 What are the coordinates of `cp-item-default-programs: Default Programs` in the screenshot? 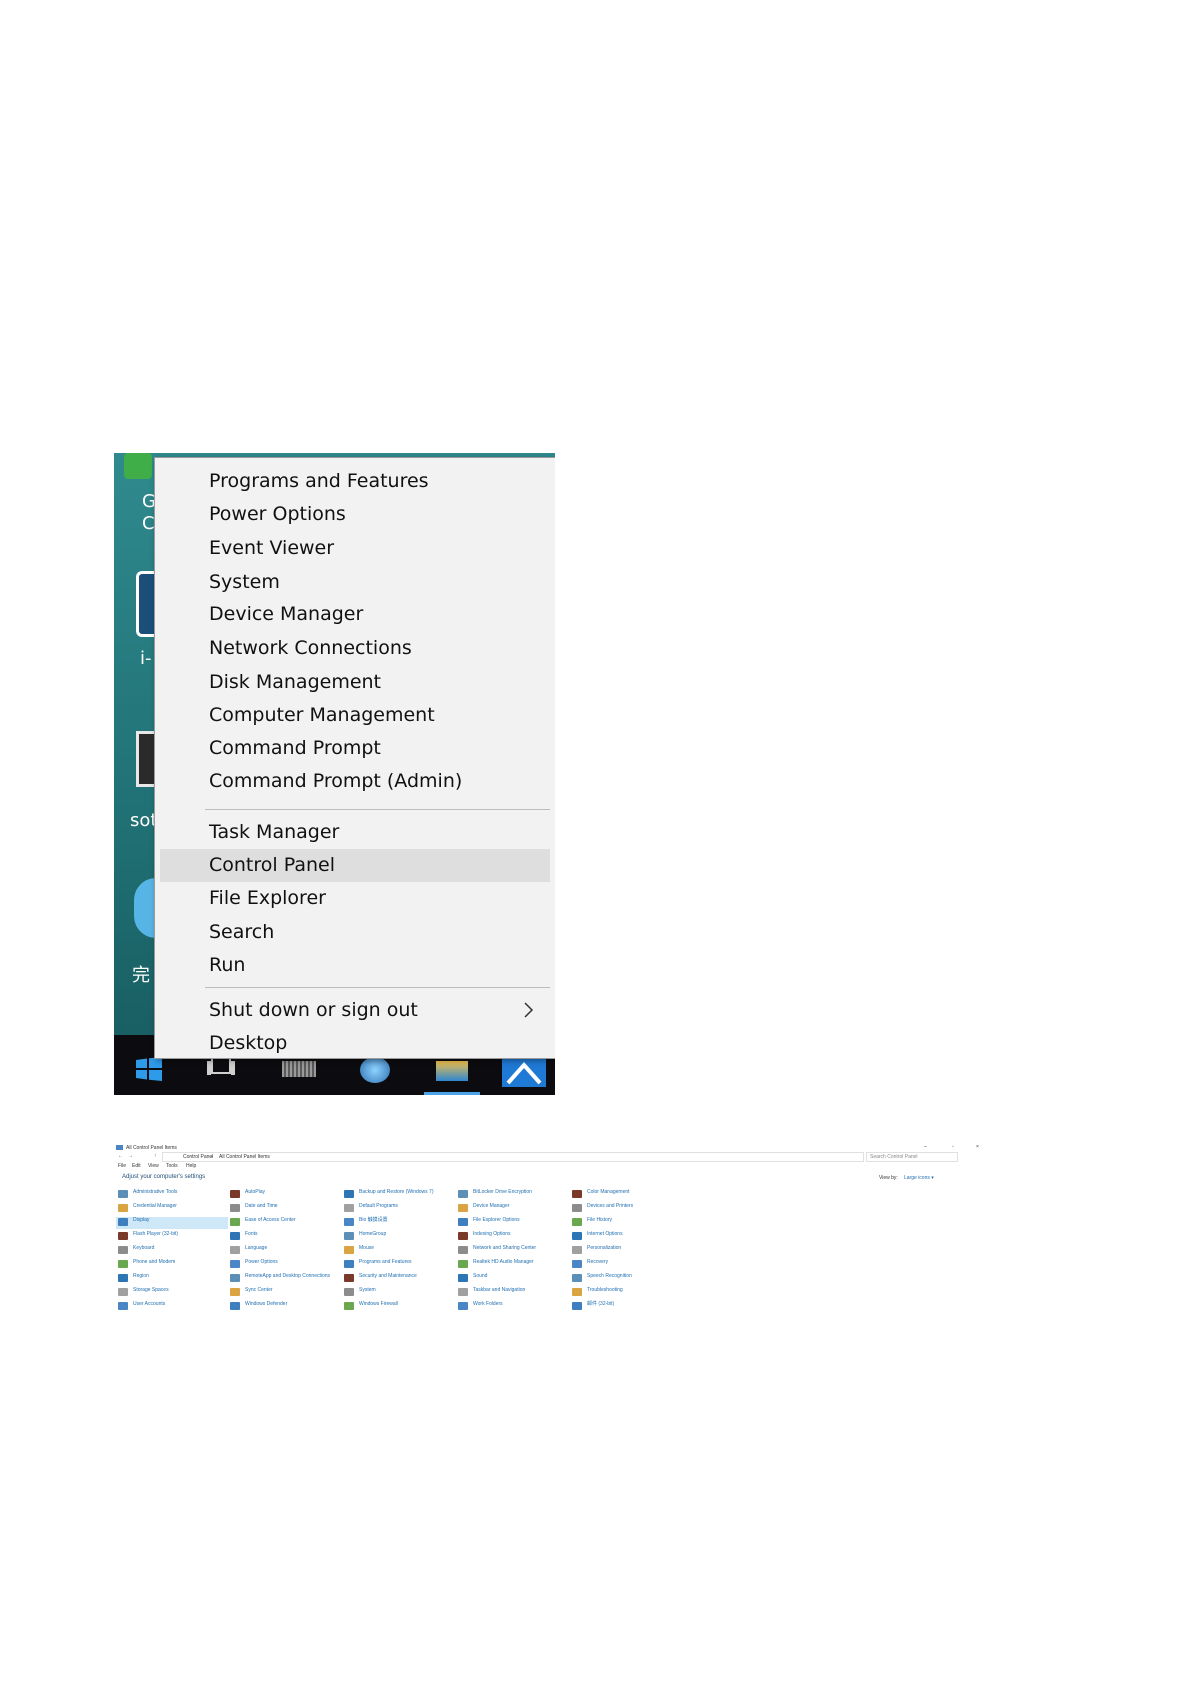 It's located at (398, 1209).